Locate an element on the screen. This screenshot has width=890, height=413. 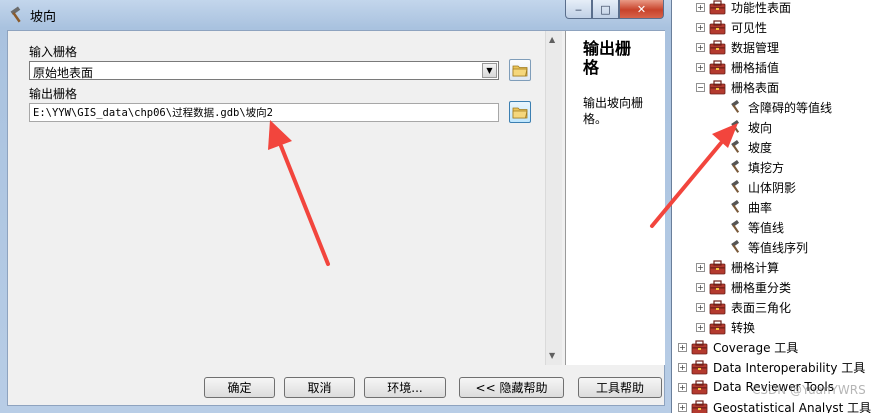
tree-toolset-item: + 数据管理 is located at coordinates (737, 47).